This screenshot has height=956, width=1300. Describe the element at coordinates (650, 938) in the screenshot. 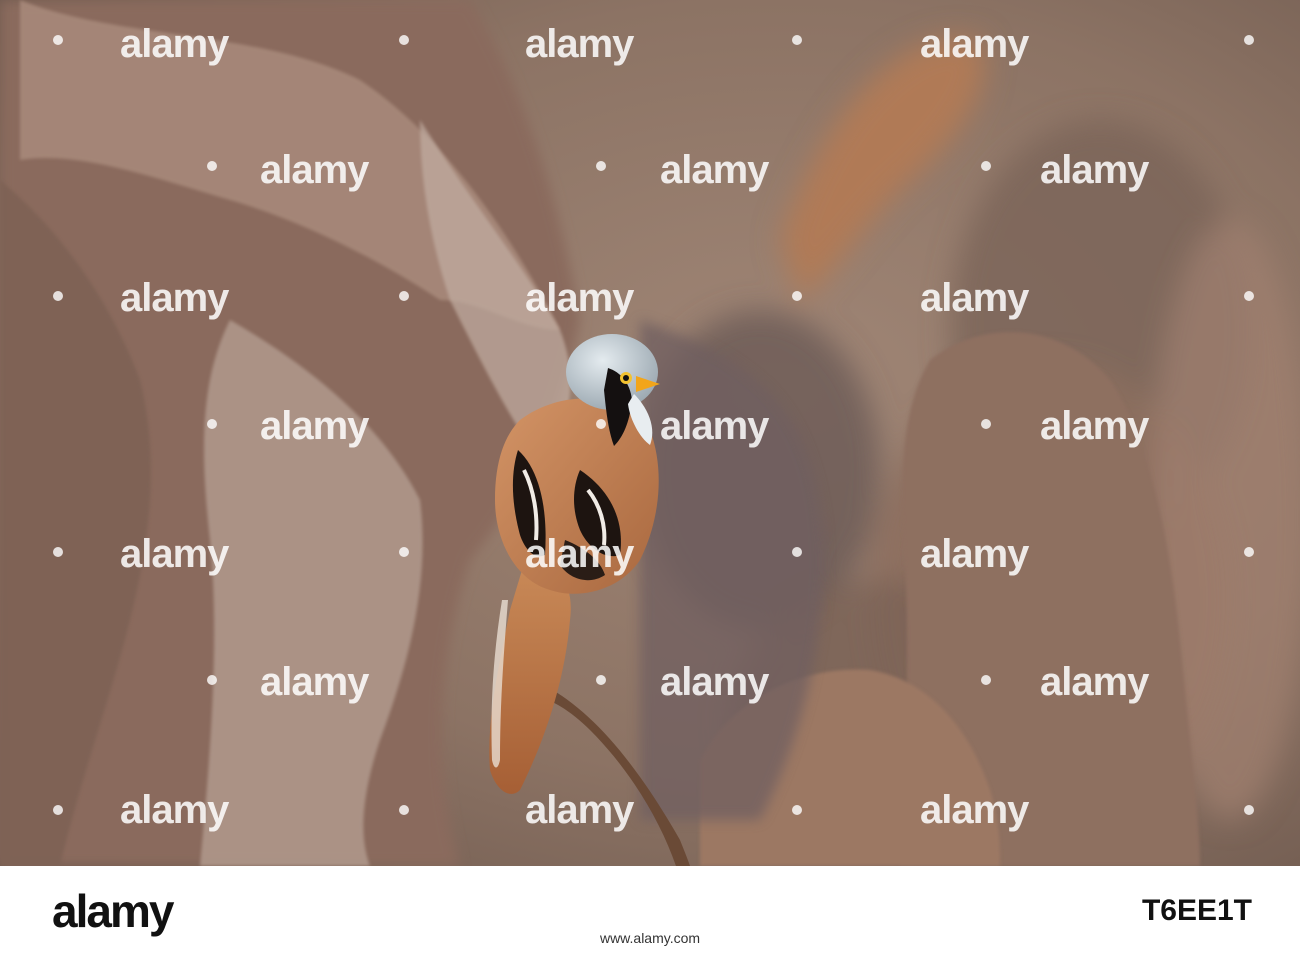

I see `footer-url: www.alamy.com` at that location.